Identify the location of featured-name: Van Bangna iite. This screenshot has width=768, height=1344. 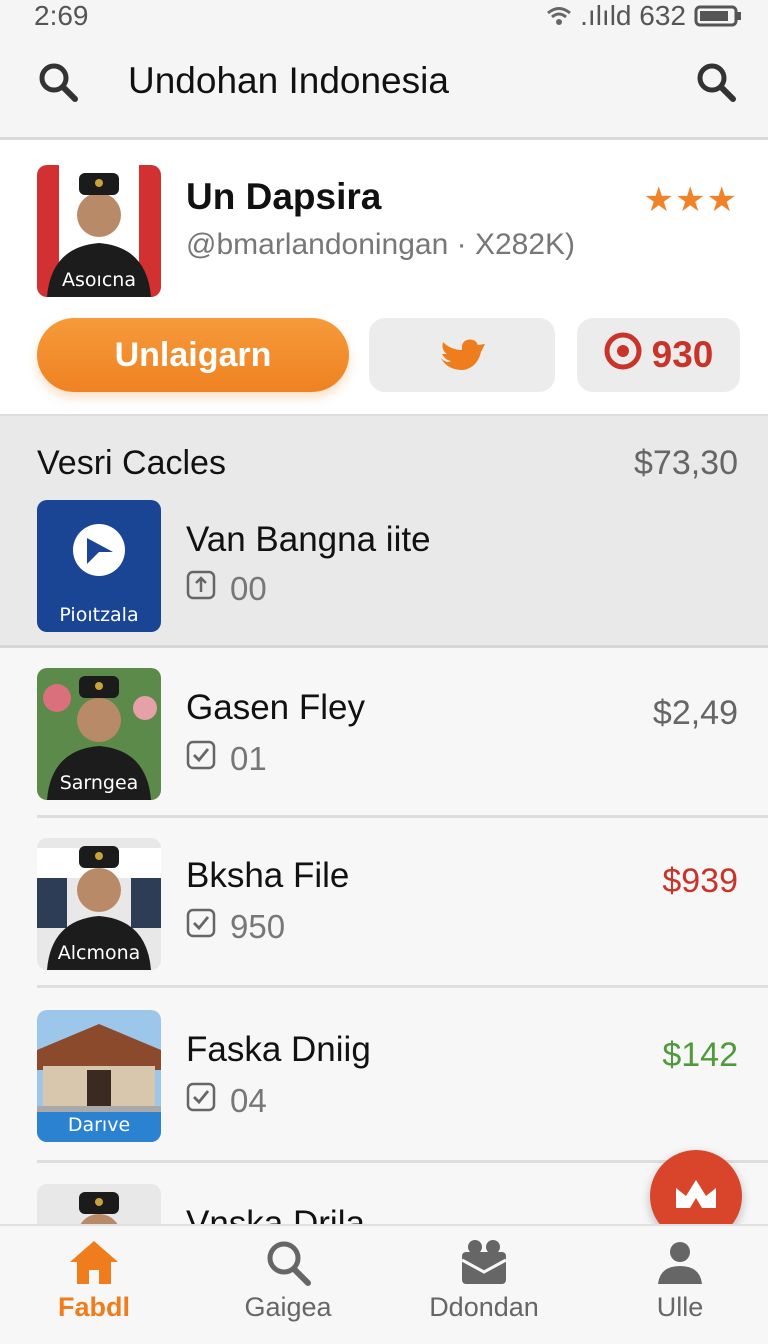
(308, 539).